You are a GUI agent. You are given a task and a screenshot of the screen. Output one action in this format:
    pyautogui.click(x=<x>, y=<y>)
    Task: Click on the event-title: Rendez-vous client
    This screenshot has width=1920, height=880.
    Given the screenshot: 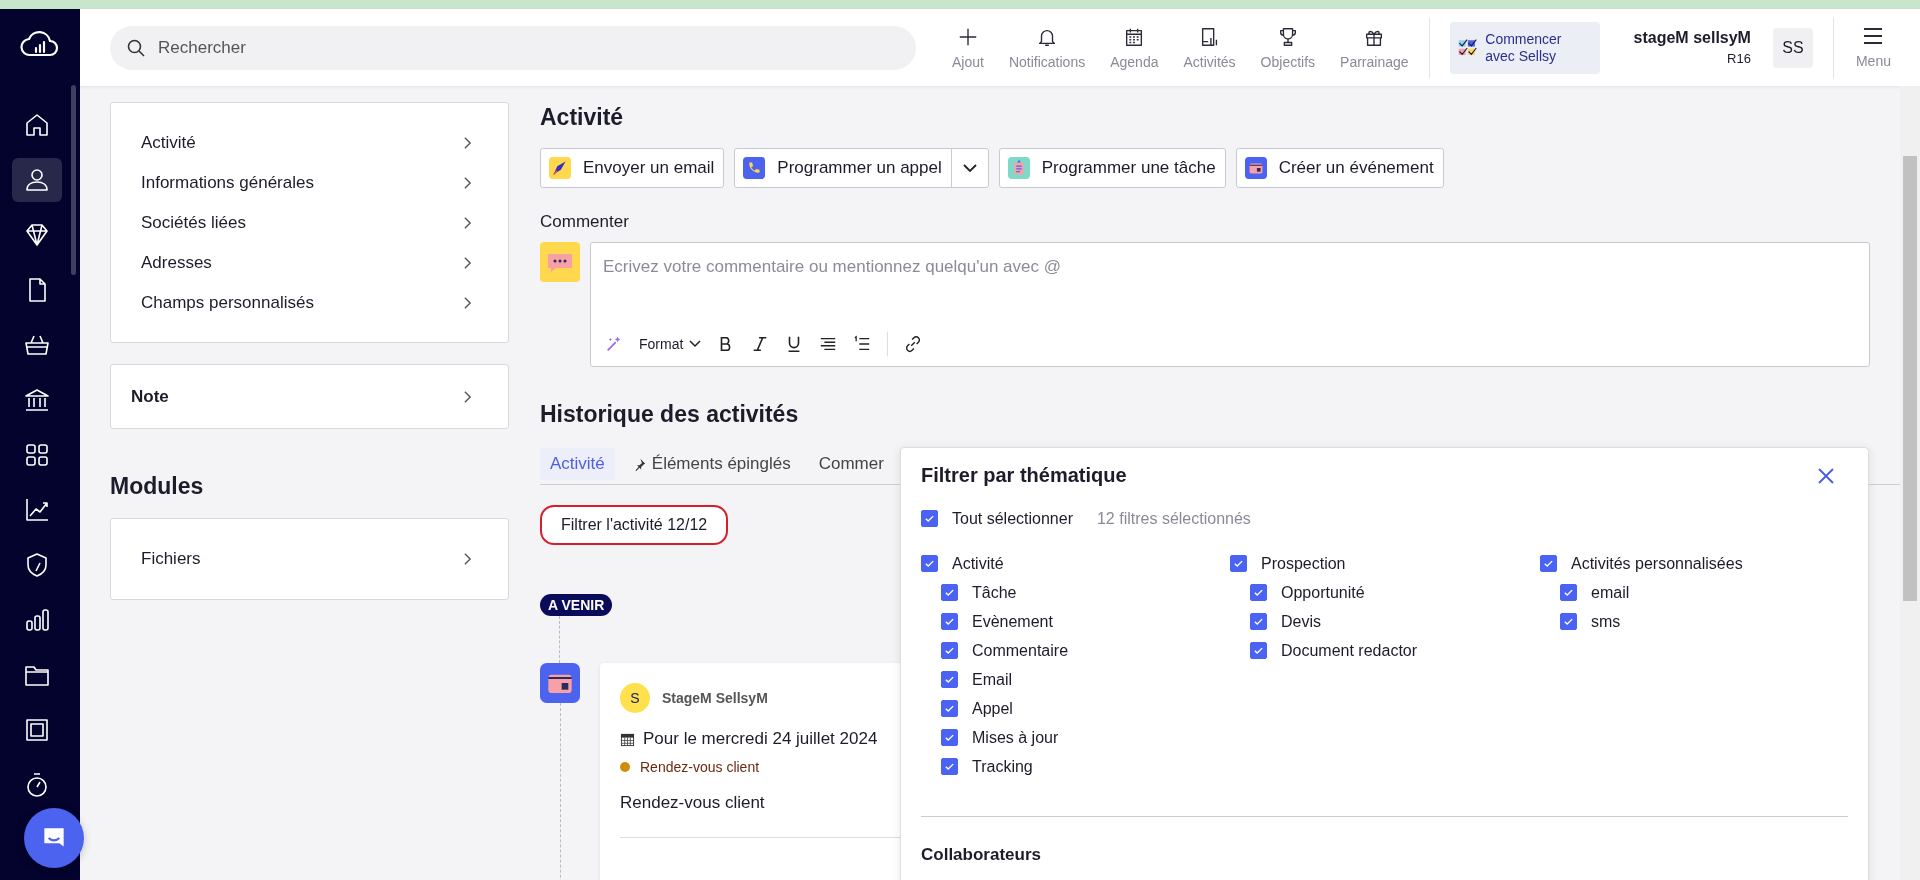 What is the action you would take?
    pyautogui.click(x=692, y=803)
    